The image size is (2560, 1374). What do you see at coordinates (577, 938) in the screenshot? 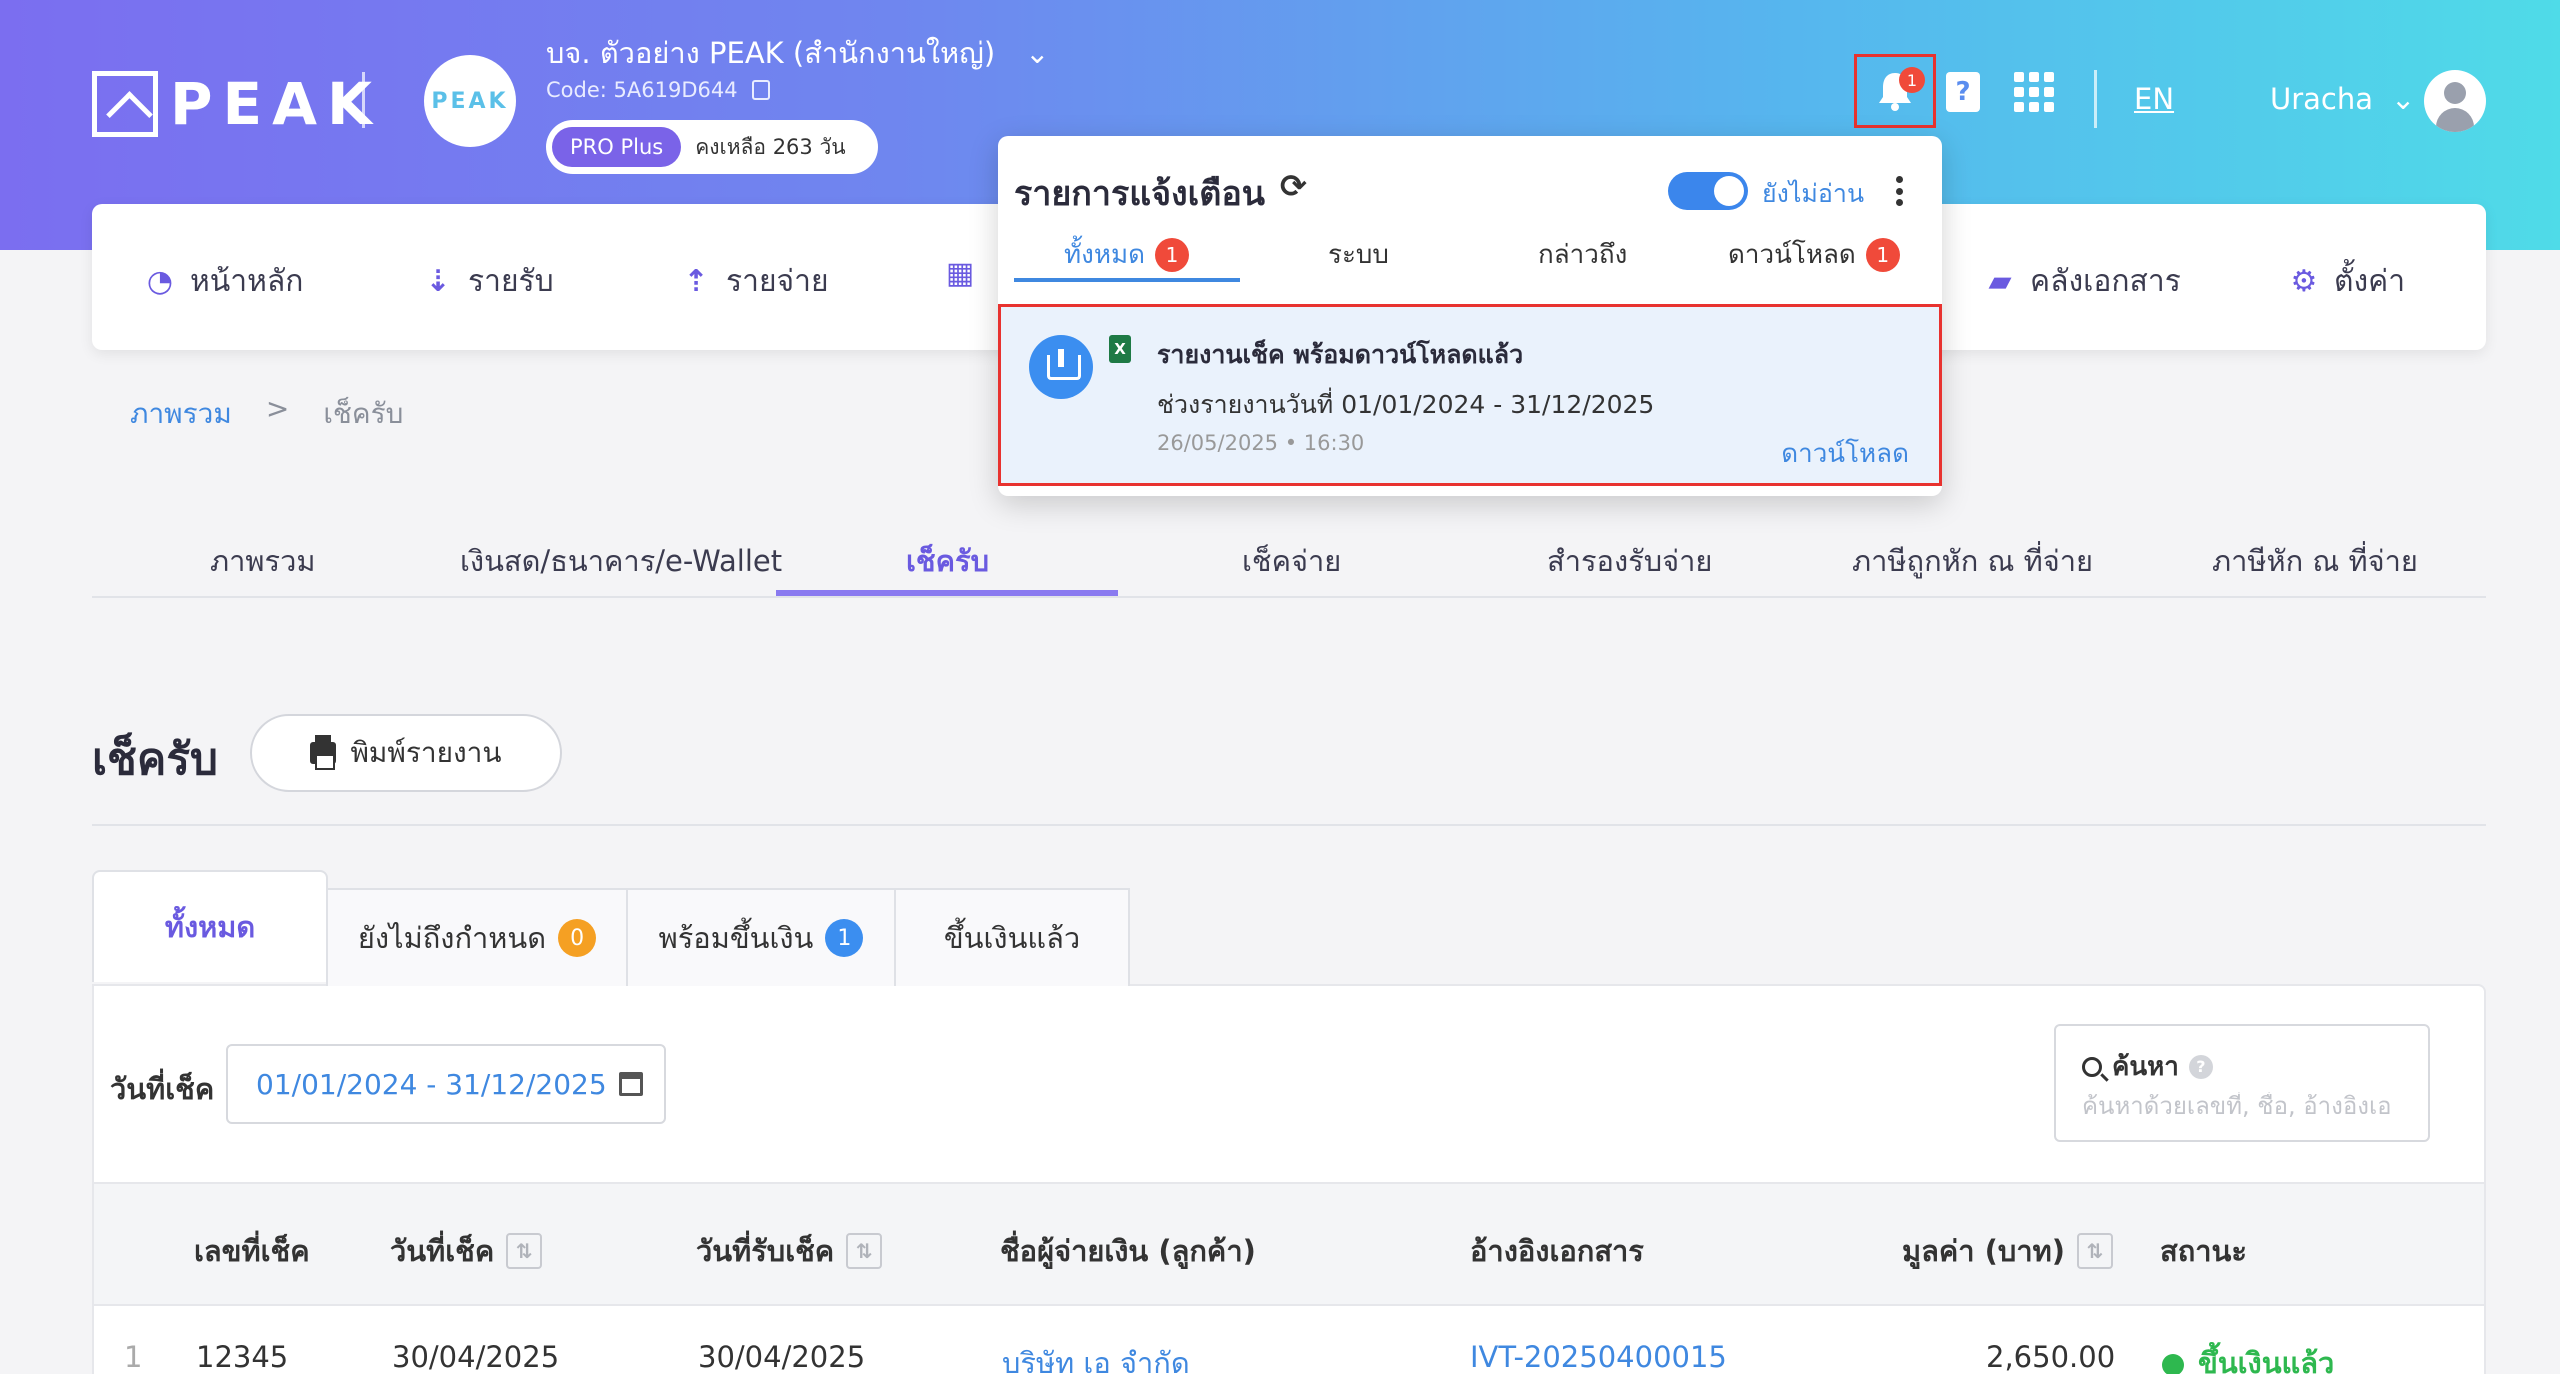
I see `count-badge: 0` at bounding box center [577, 938].